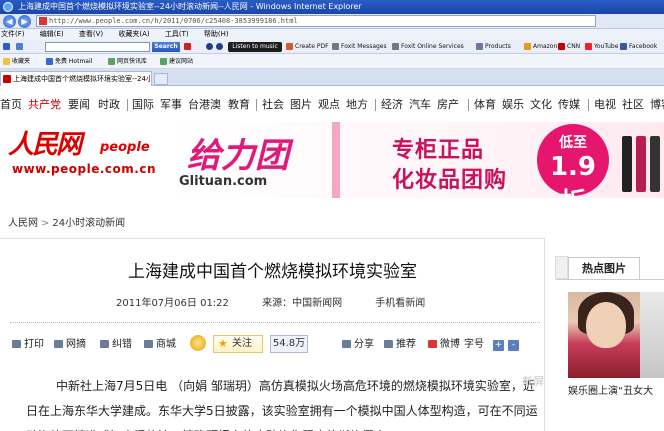 This screenshot has height=431, width=664. What do you see at coordinates (336, 160) in the screenshot?
I see `ad-divider` at bounding box center [336, 160].